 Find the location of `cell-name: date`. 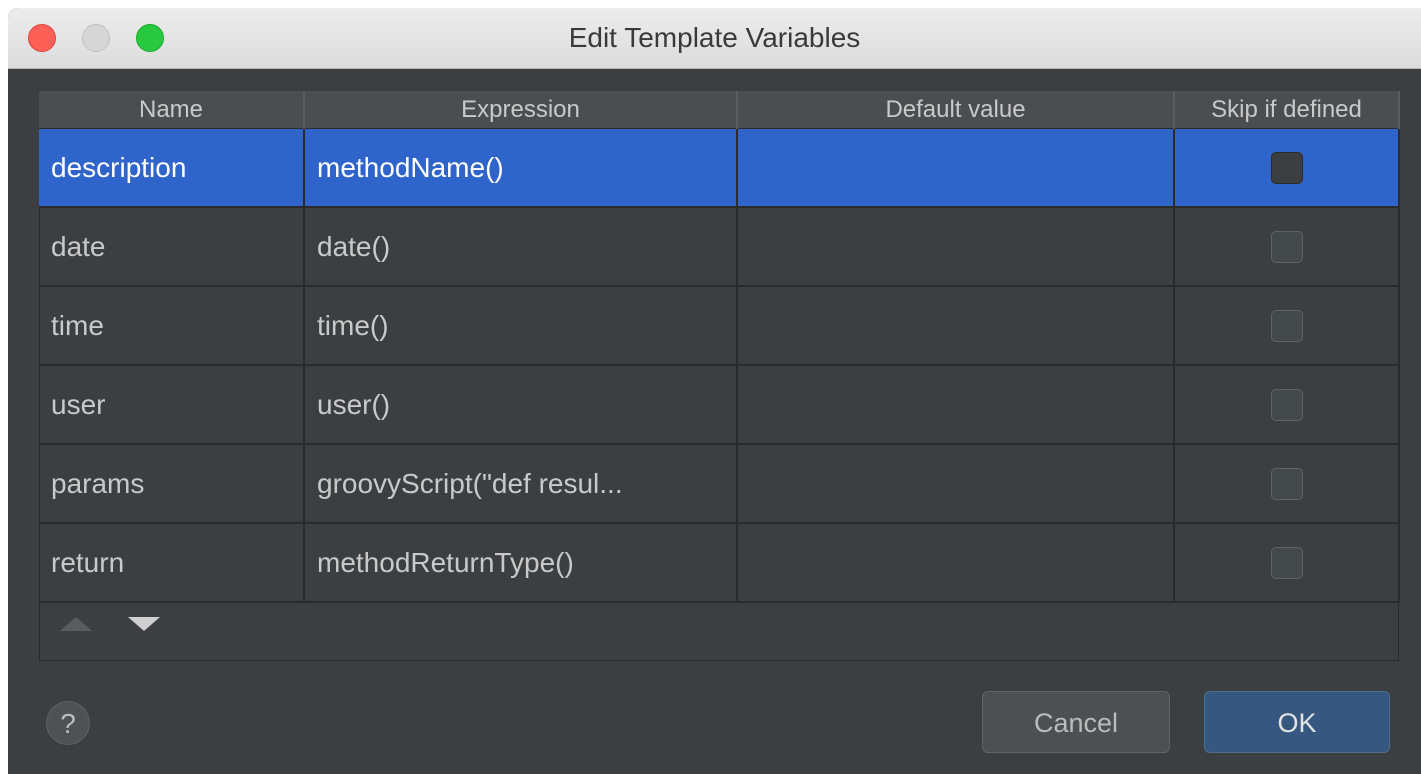

cell-name: date is located at coordinates (172, 247).